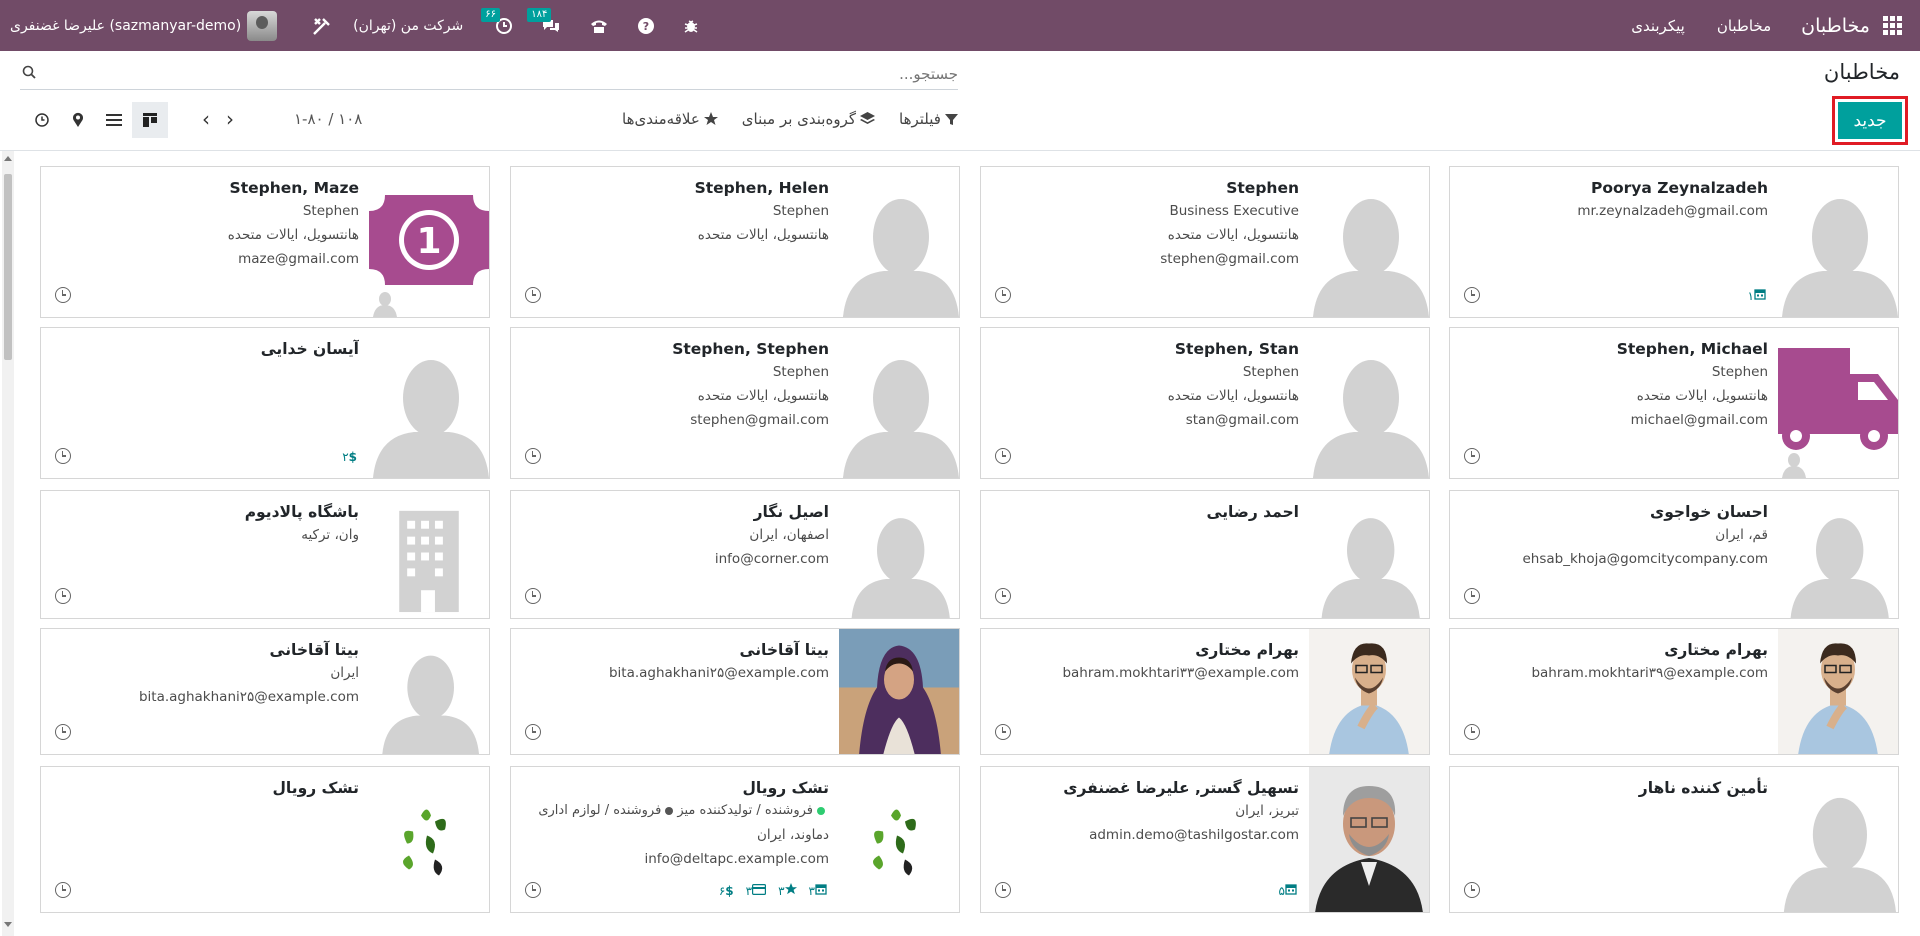 This screenshot has height=936, width=1920. What do you see at coordinates (710, 118) in the screenshot?
I see `star-icon` at bounding box center [710, 118].